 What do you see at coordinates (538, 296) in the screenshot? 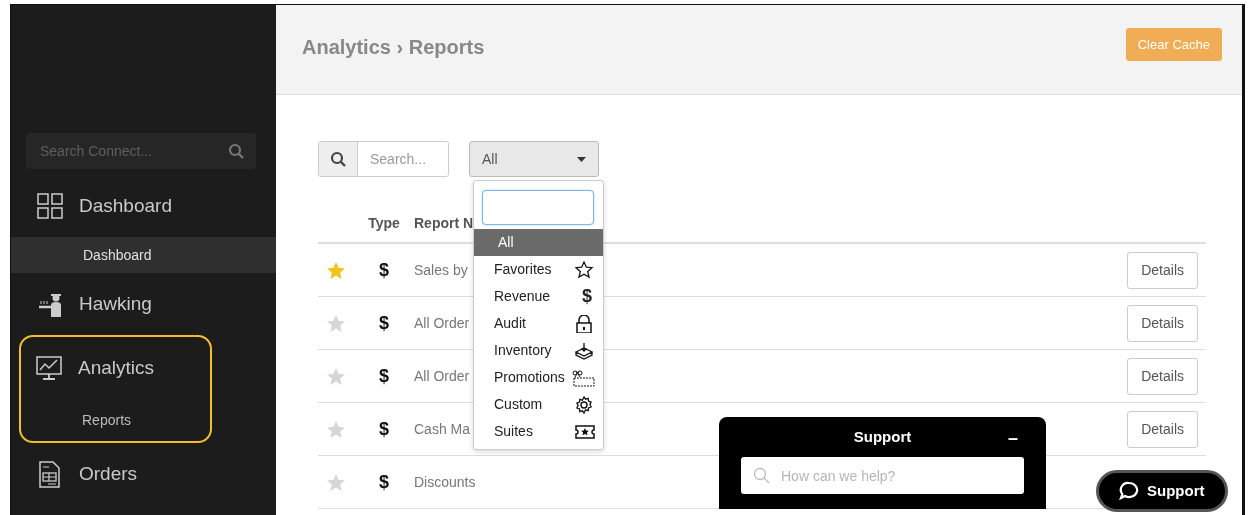
I see `dropdown-option: Revenue $` at bounding box center [538, 296].